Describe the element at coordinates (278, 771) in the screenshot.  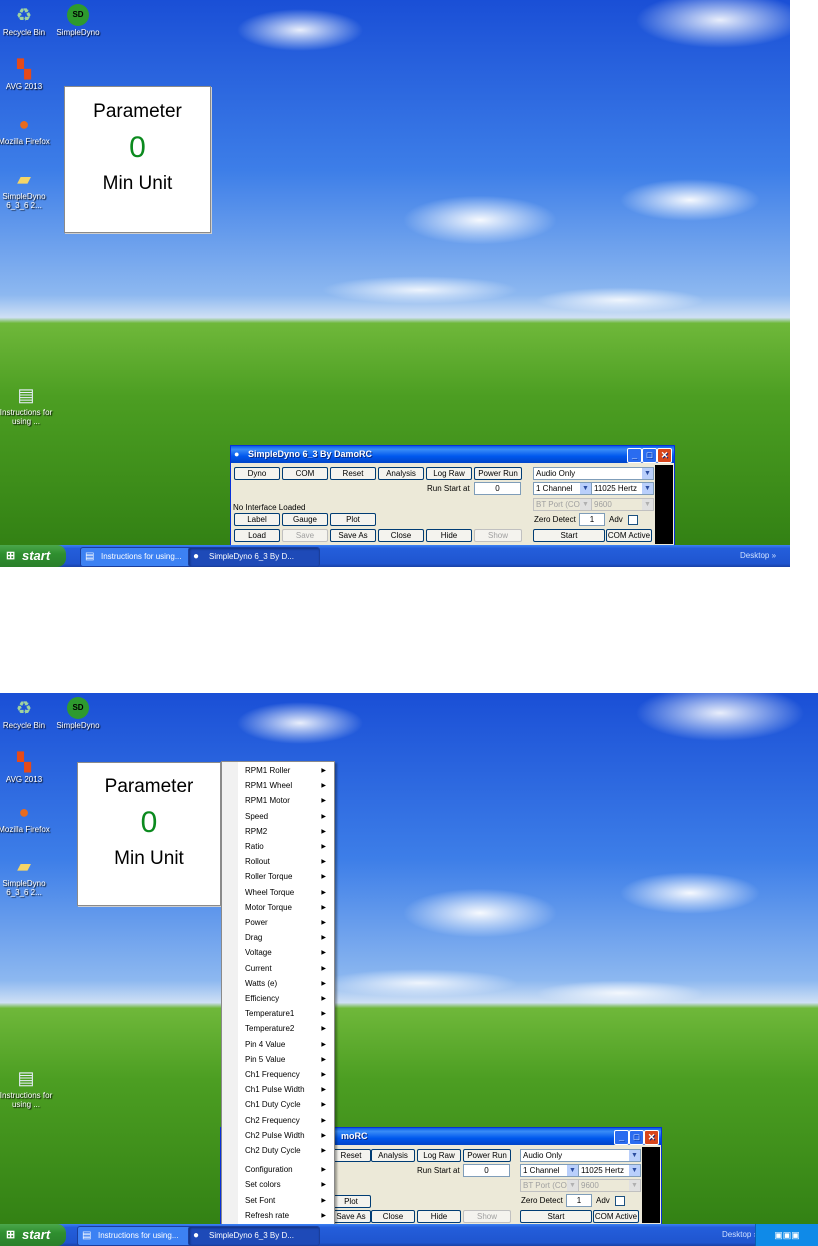
I see `menu-item: RPM1 Roller ▶` at that location.